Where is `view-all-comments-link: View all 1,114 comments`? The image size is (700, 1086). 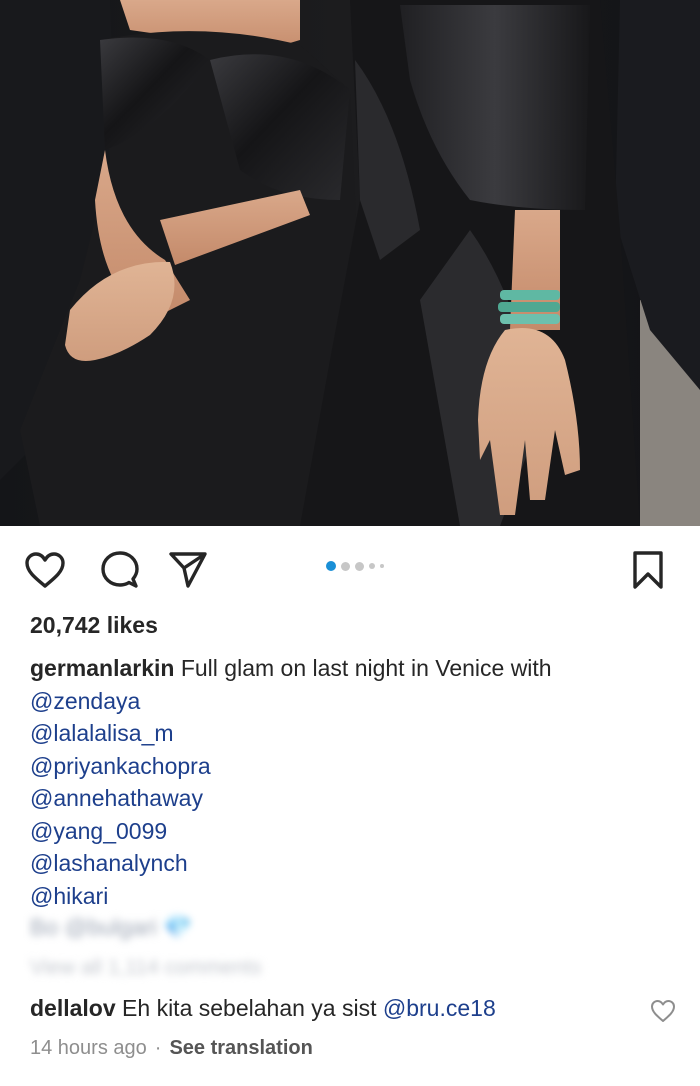 view-all-comments-link: View all 1,114 comments is located at coordinates (146, 968).